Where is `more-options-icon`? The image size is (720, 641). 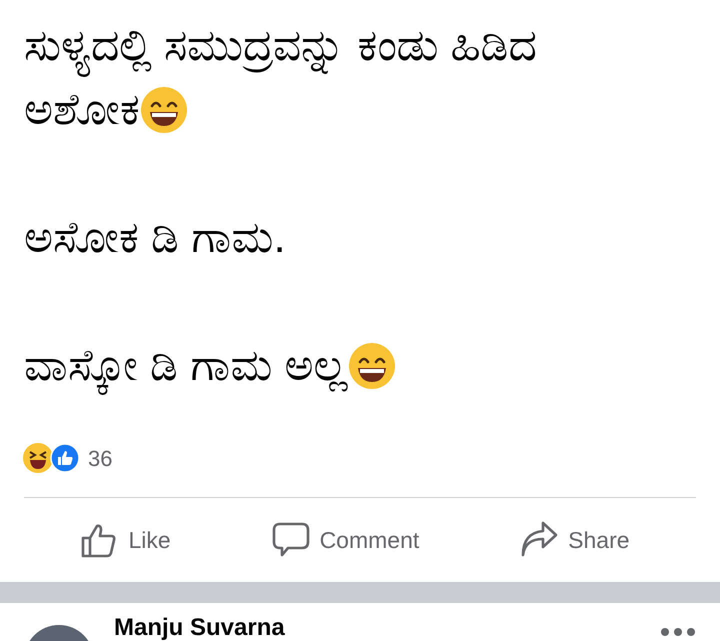
more-options-icon is located at coordinates (678, 632).